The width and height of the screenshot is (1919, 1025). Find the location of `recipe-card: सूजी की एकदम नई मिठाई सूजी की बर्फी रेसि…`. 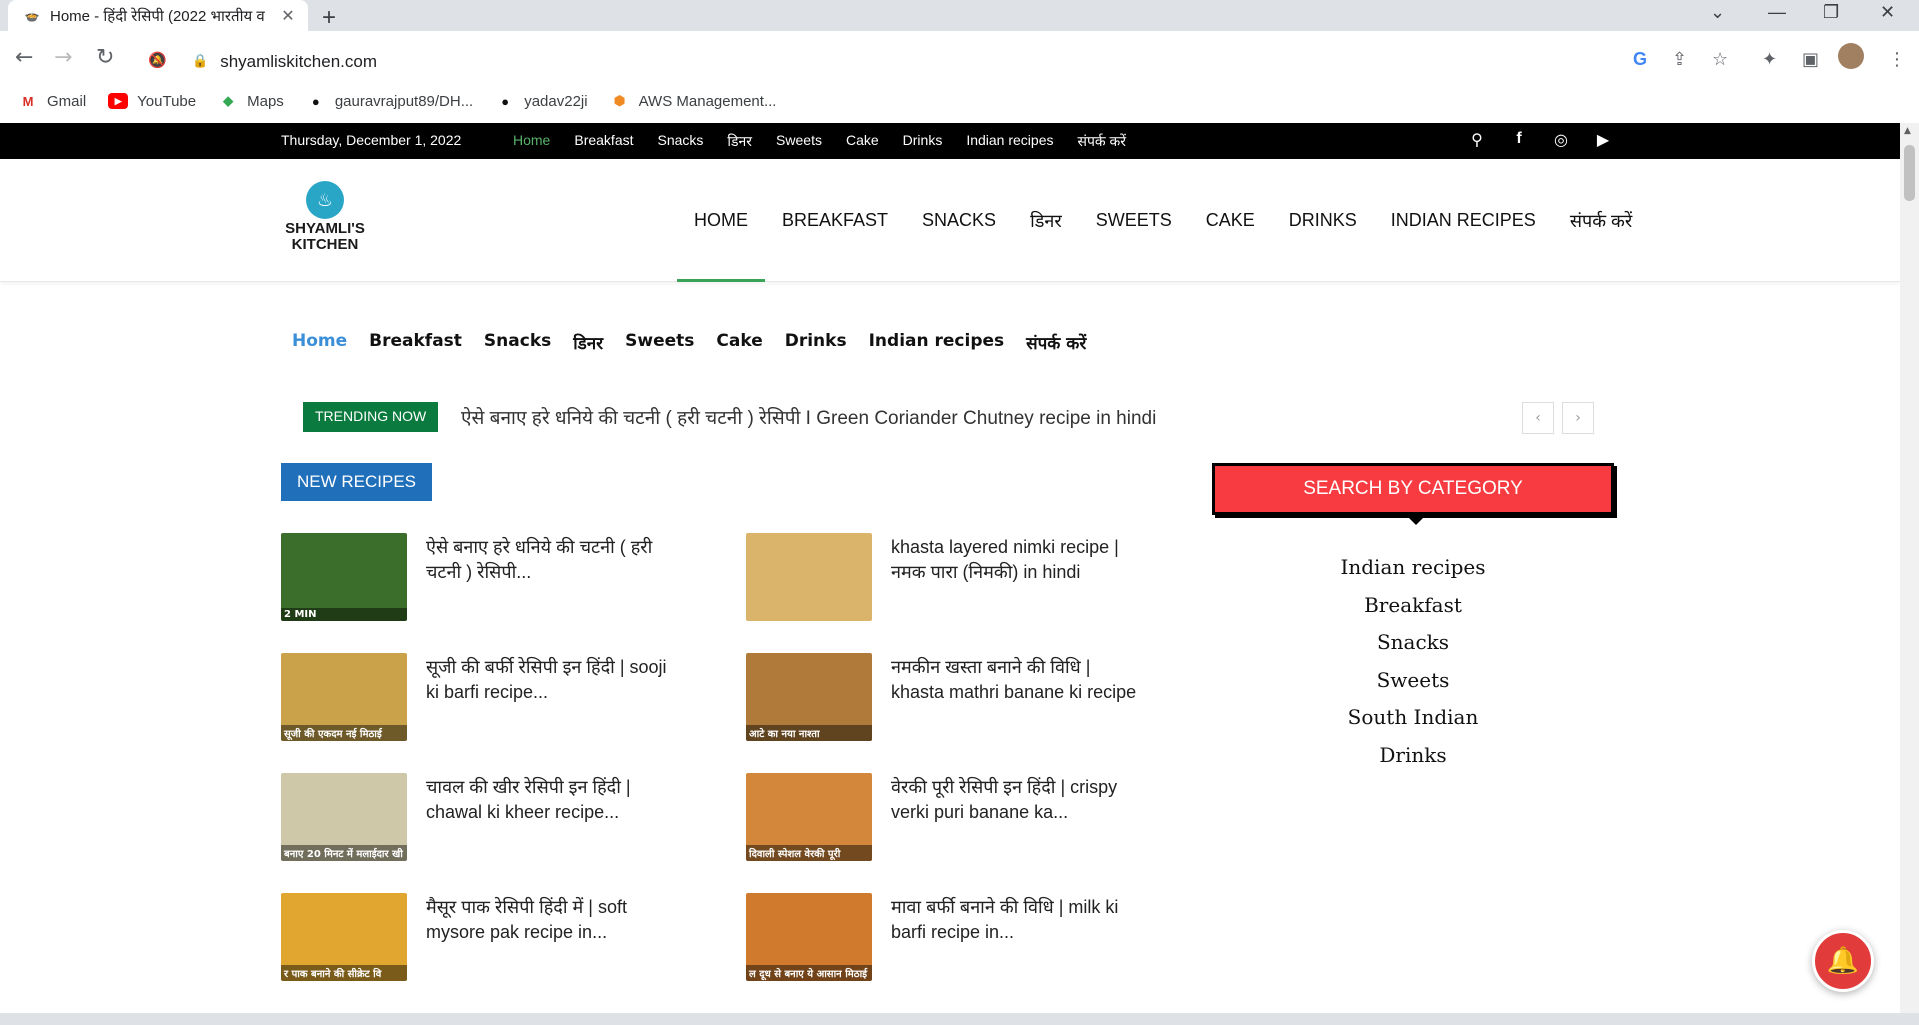

recipe-card: सूजी की एकदम नई मिठाई सूजी की बर्फी रेसि… is located at coordinates (491, 703).